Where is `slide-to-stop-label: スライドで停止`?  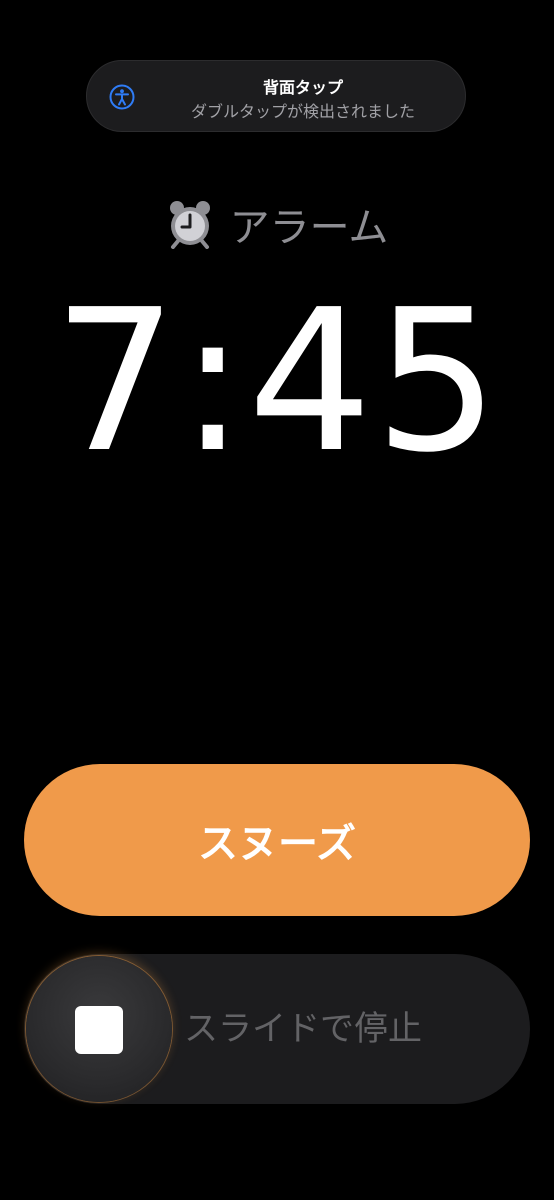 slide-to-stop-label: スライドで停止 is located at coordinates (303, 1029).